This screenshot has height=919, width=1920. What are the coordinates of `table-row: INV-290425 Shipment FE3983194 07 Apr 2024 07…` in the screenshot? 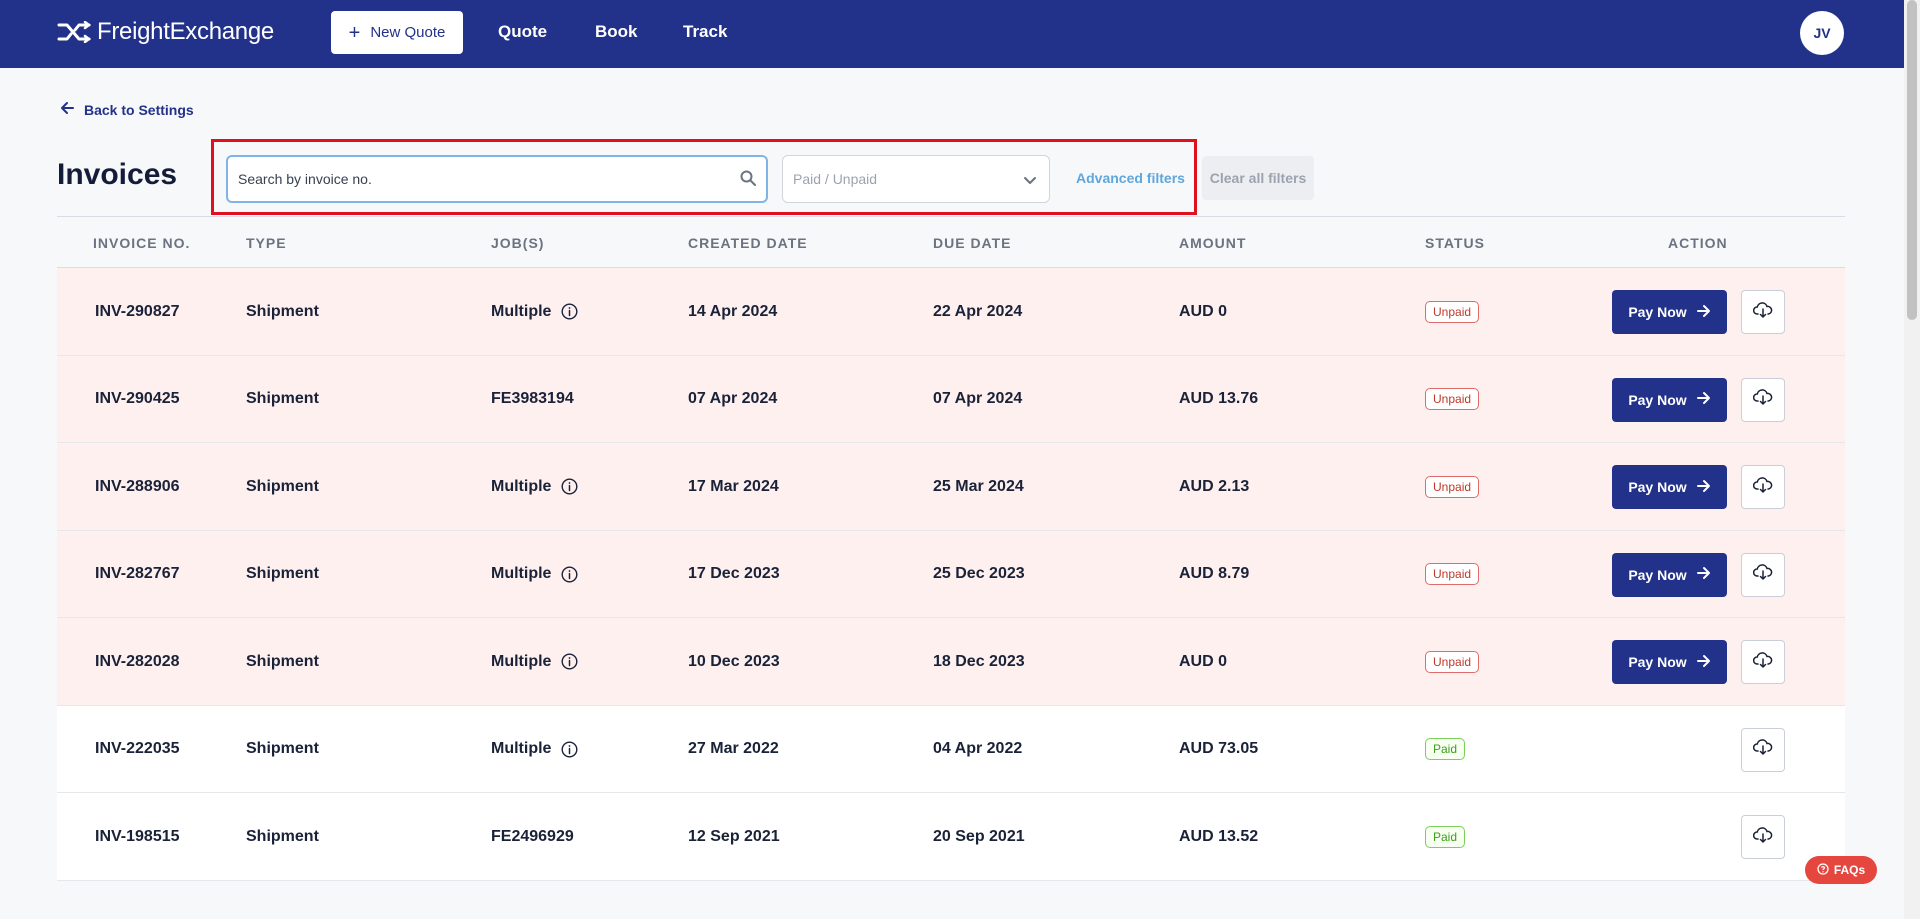 It's located at (951, 399).